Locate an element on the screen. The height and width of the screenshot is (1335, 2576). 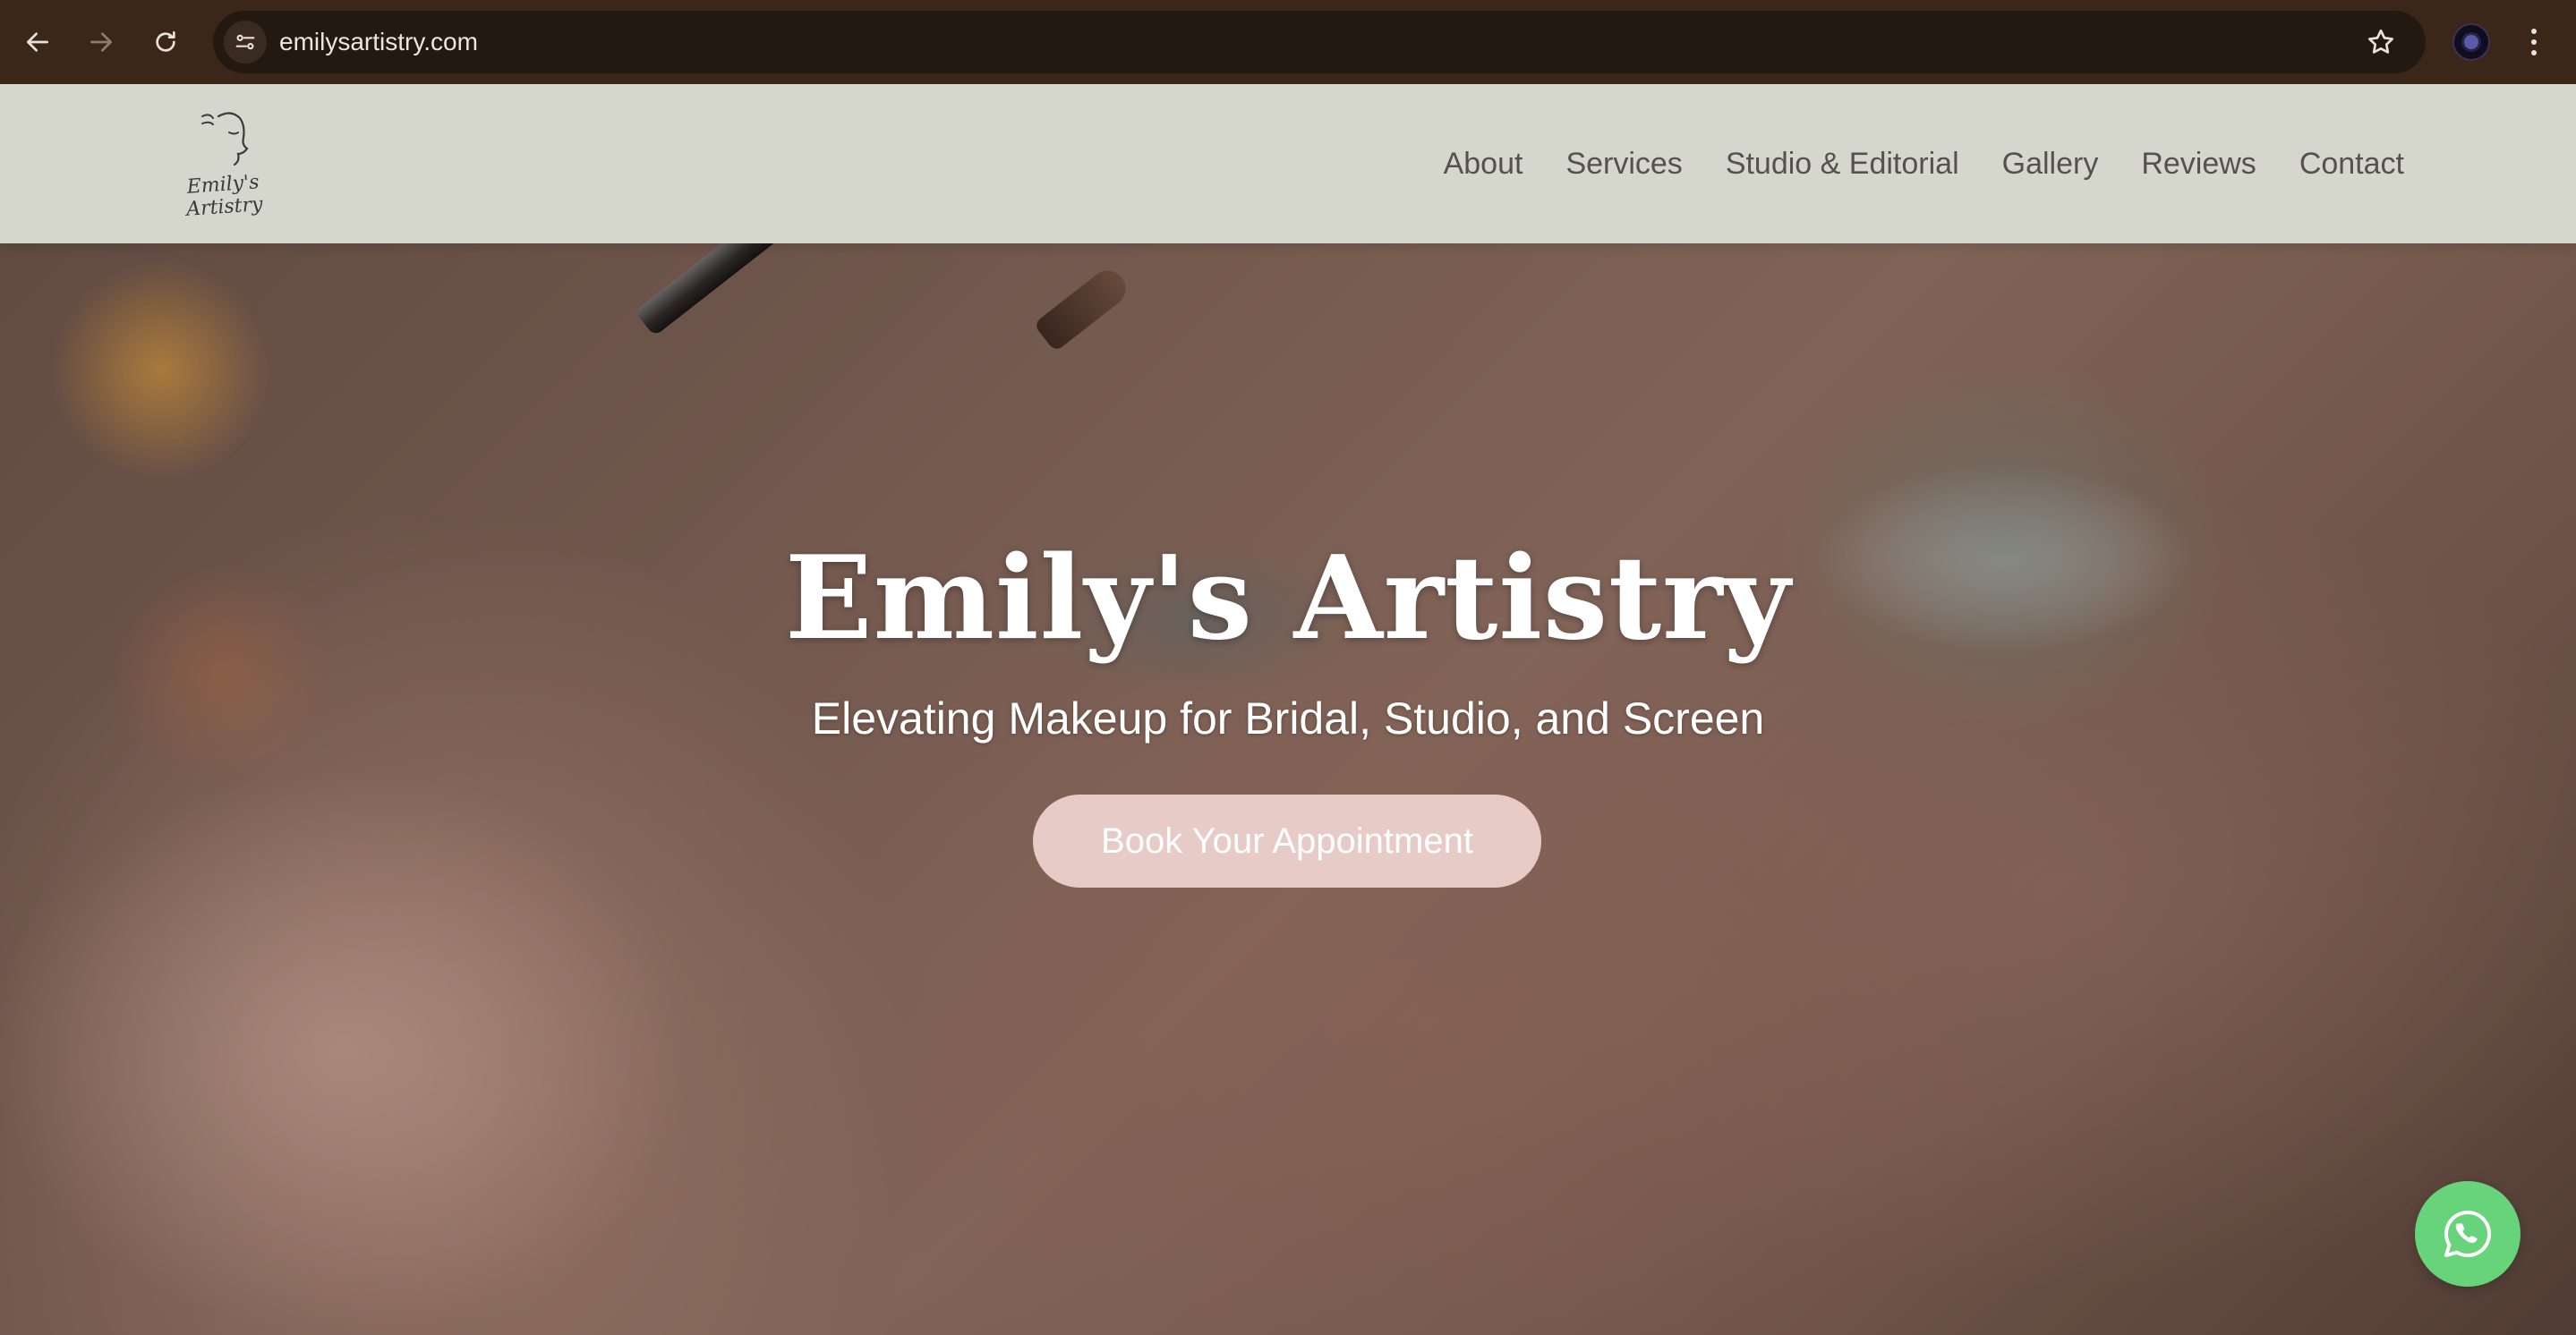
site-info-icon is located at coordinates (245, 42).